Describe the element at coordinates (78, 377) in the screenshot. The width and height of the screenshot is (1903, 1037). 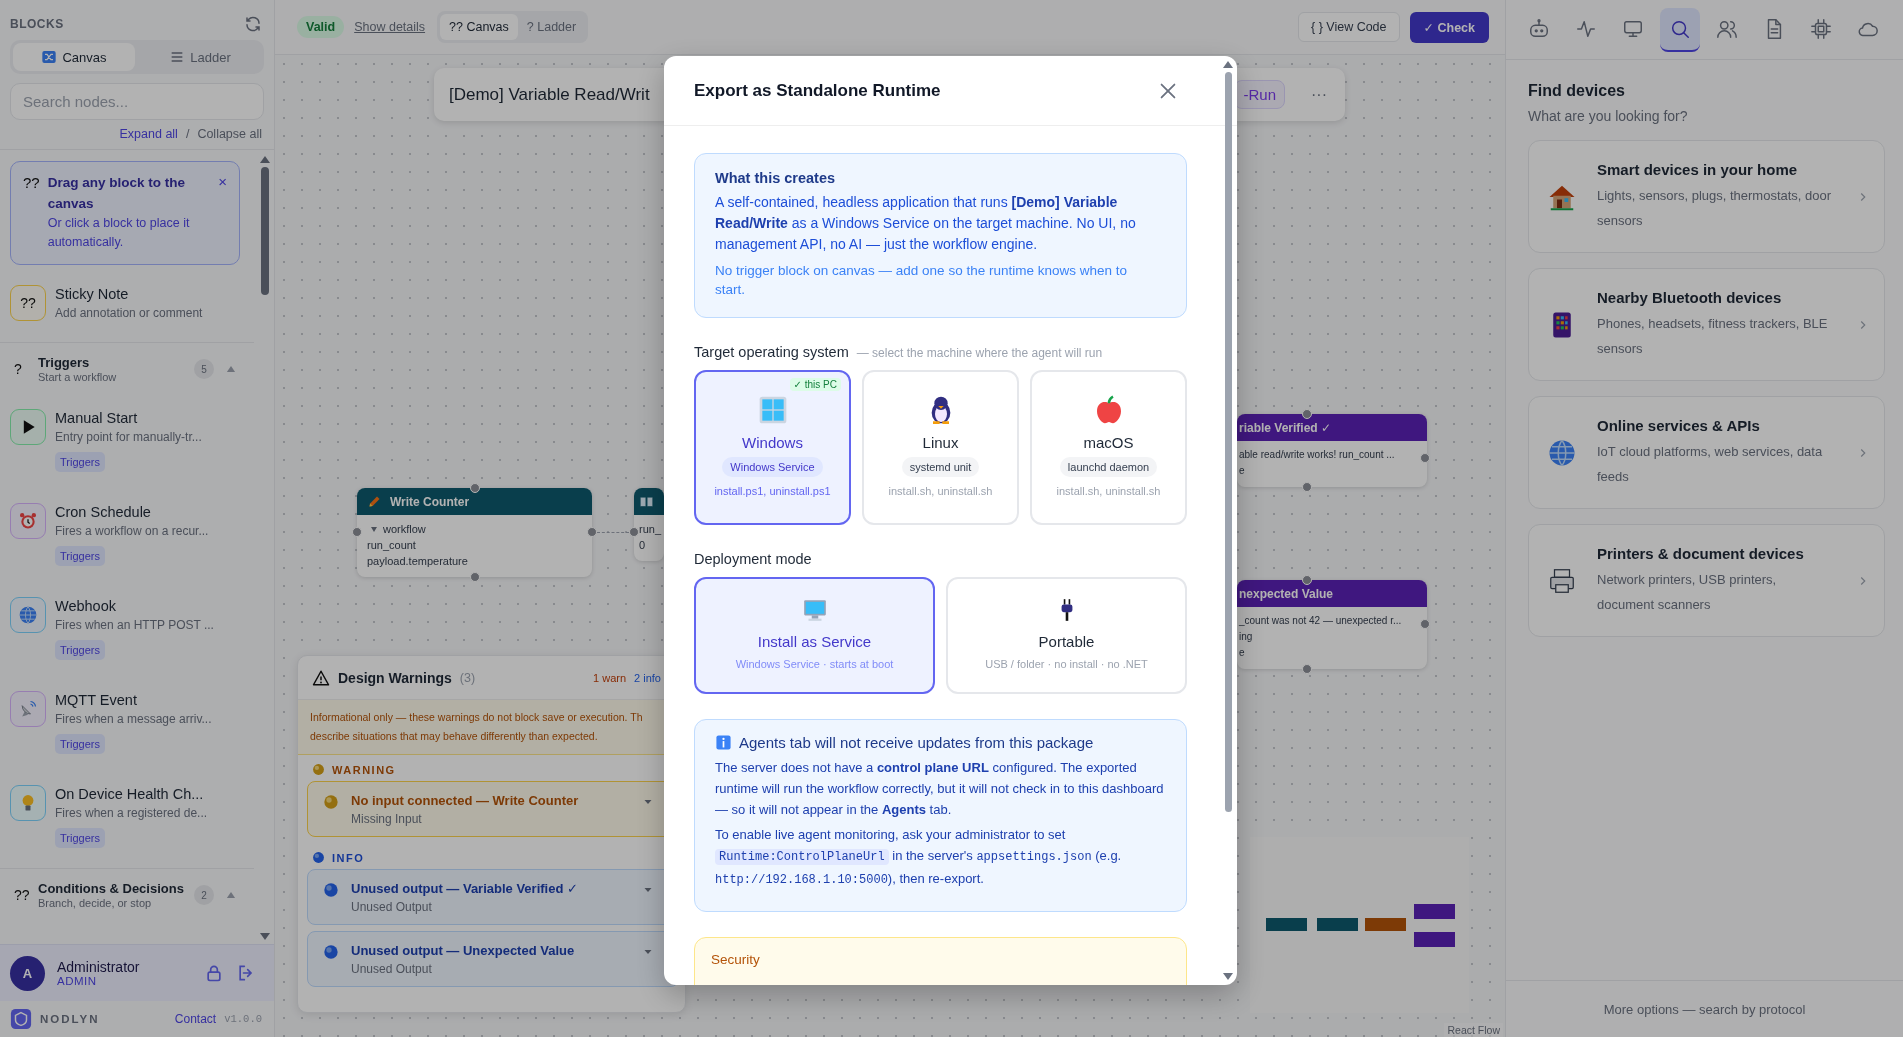
I see `group-subtitle: Start a workflow` at that location.